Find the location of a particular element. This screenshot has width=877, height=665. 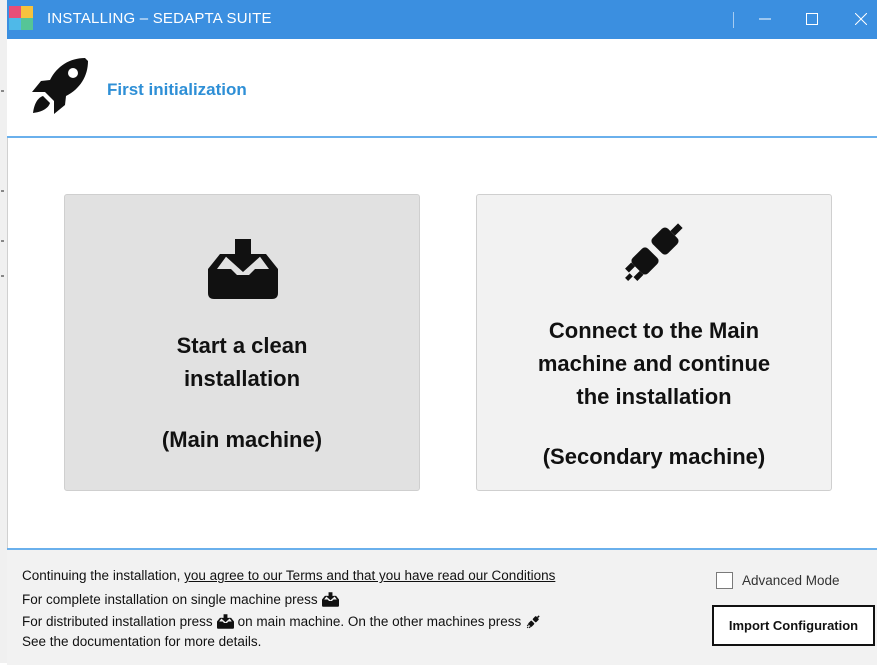

advanced-mode-label: Advanced Mode is located at coordinates (791, 580).